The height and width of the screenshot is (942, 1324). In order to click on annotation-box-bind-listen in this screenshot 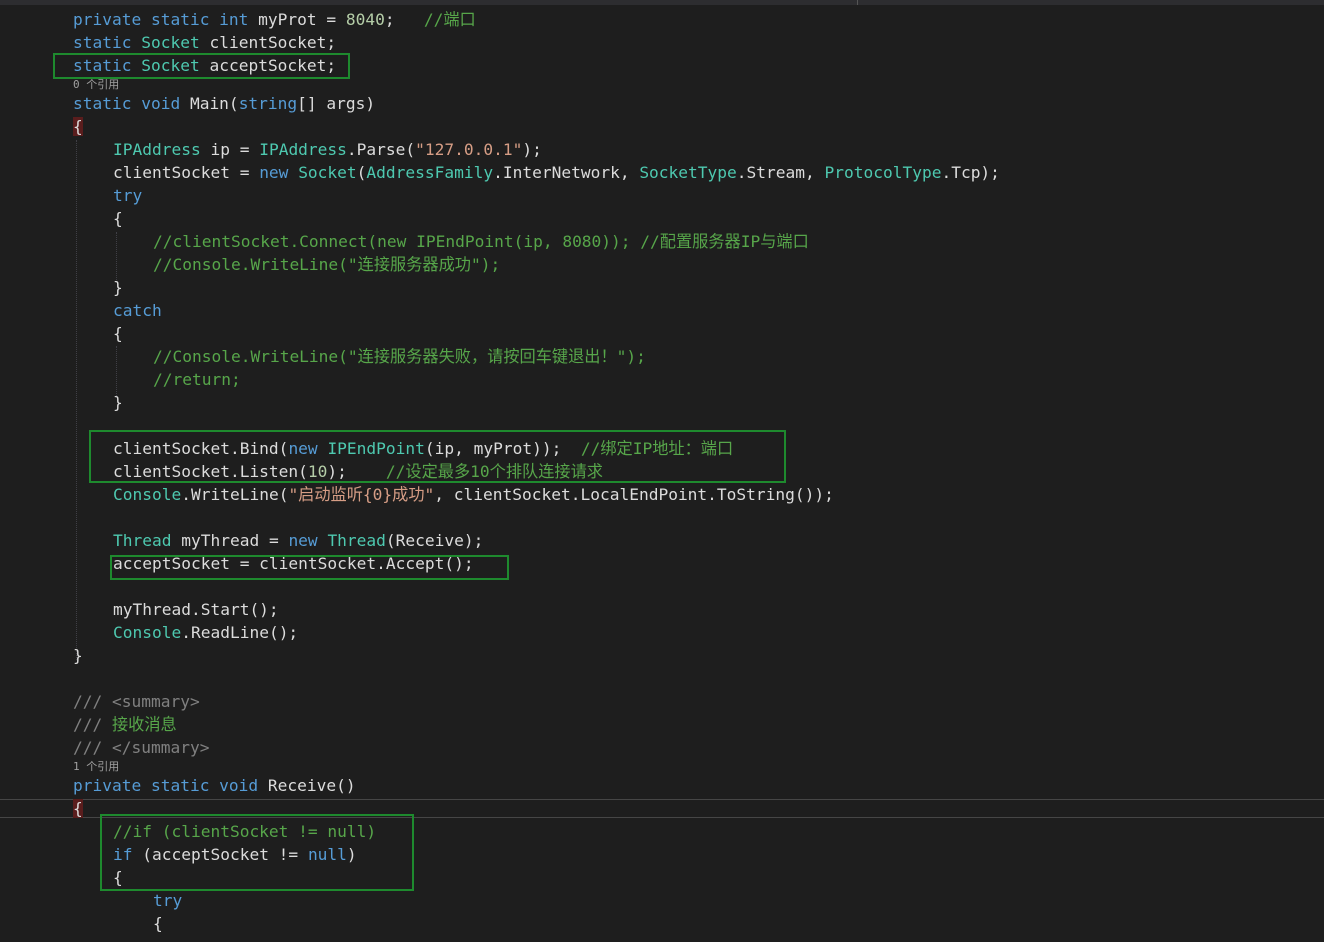, I will do `click(437, 456)`.